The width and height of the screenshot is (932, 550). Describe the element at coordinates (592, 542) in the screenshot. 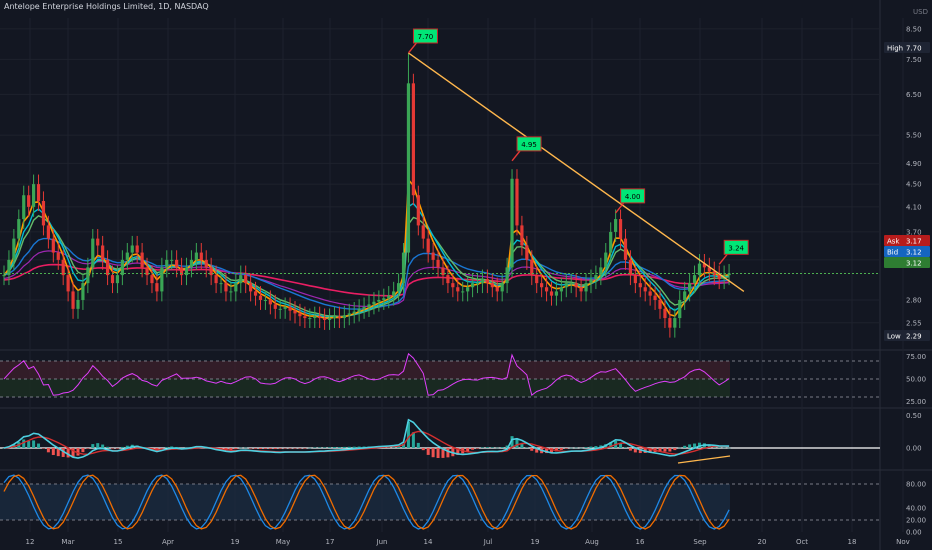

I see `time-tick-label: Aug` at that location.